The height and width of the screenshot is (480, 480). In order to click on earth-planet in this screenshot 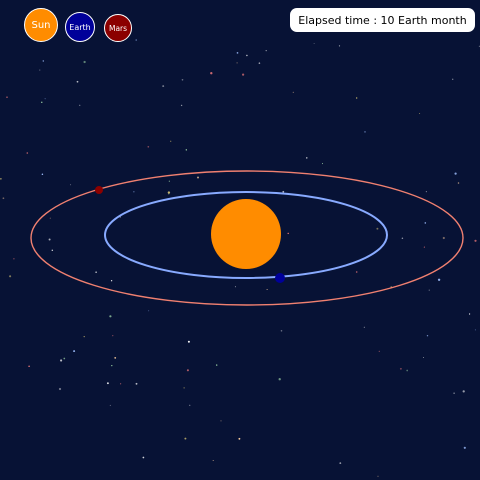, I will do `click(280, 278)`.